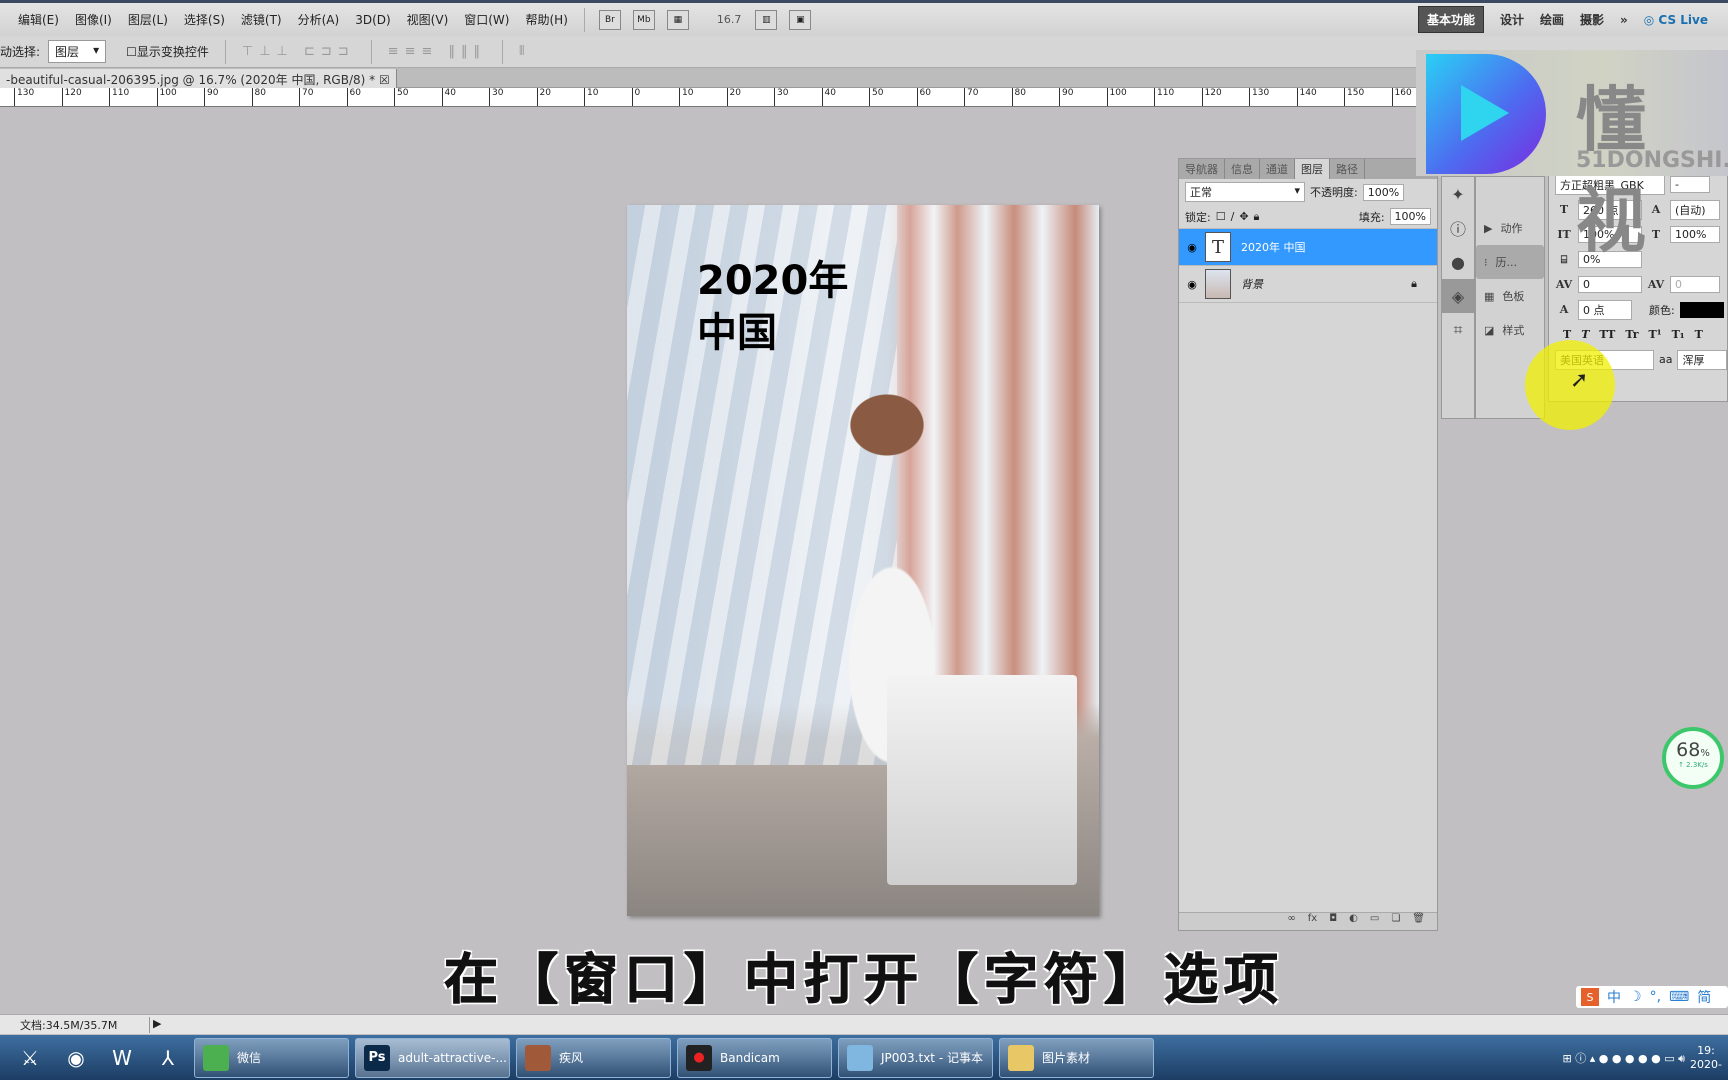 The height and width of the screenshot is (1080, 1728). What do you see at coordinates (677, 19) in the screenshot?
I see `view-extras-button: ▦` at bounding box center [677, 19].